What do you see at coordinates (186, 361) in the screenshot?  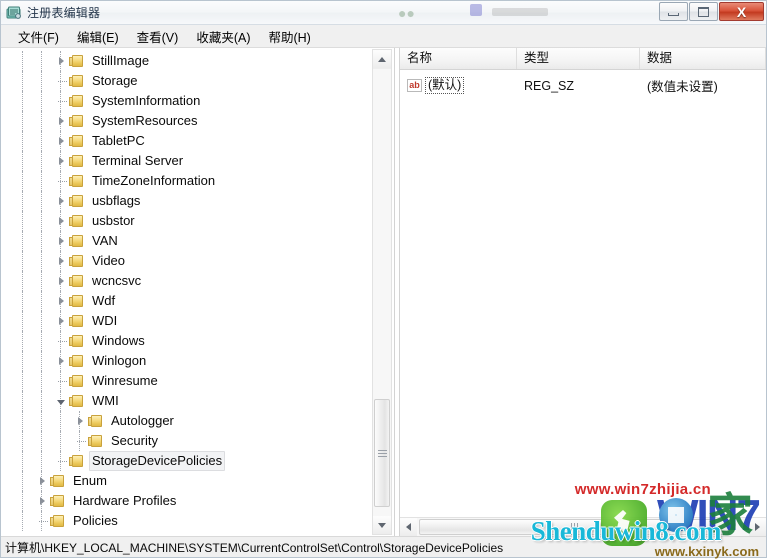 I see `tree-item-winlogon: Winlogon` at bounding box center [186, 361].